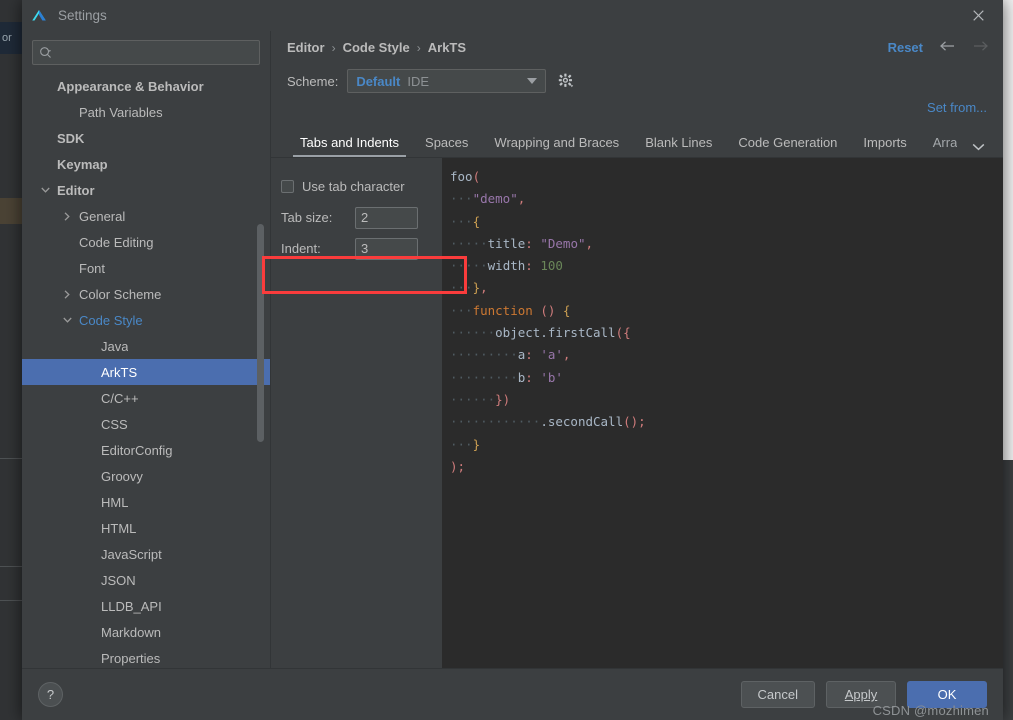 The width and height of the screenshot is (1013, 720). Describe the element at coordinates (506, 266) in the screenshot. I see `code-token: width` at that location.